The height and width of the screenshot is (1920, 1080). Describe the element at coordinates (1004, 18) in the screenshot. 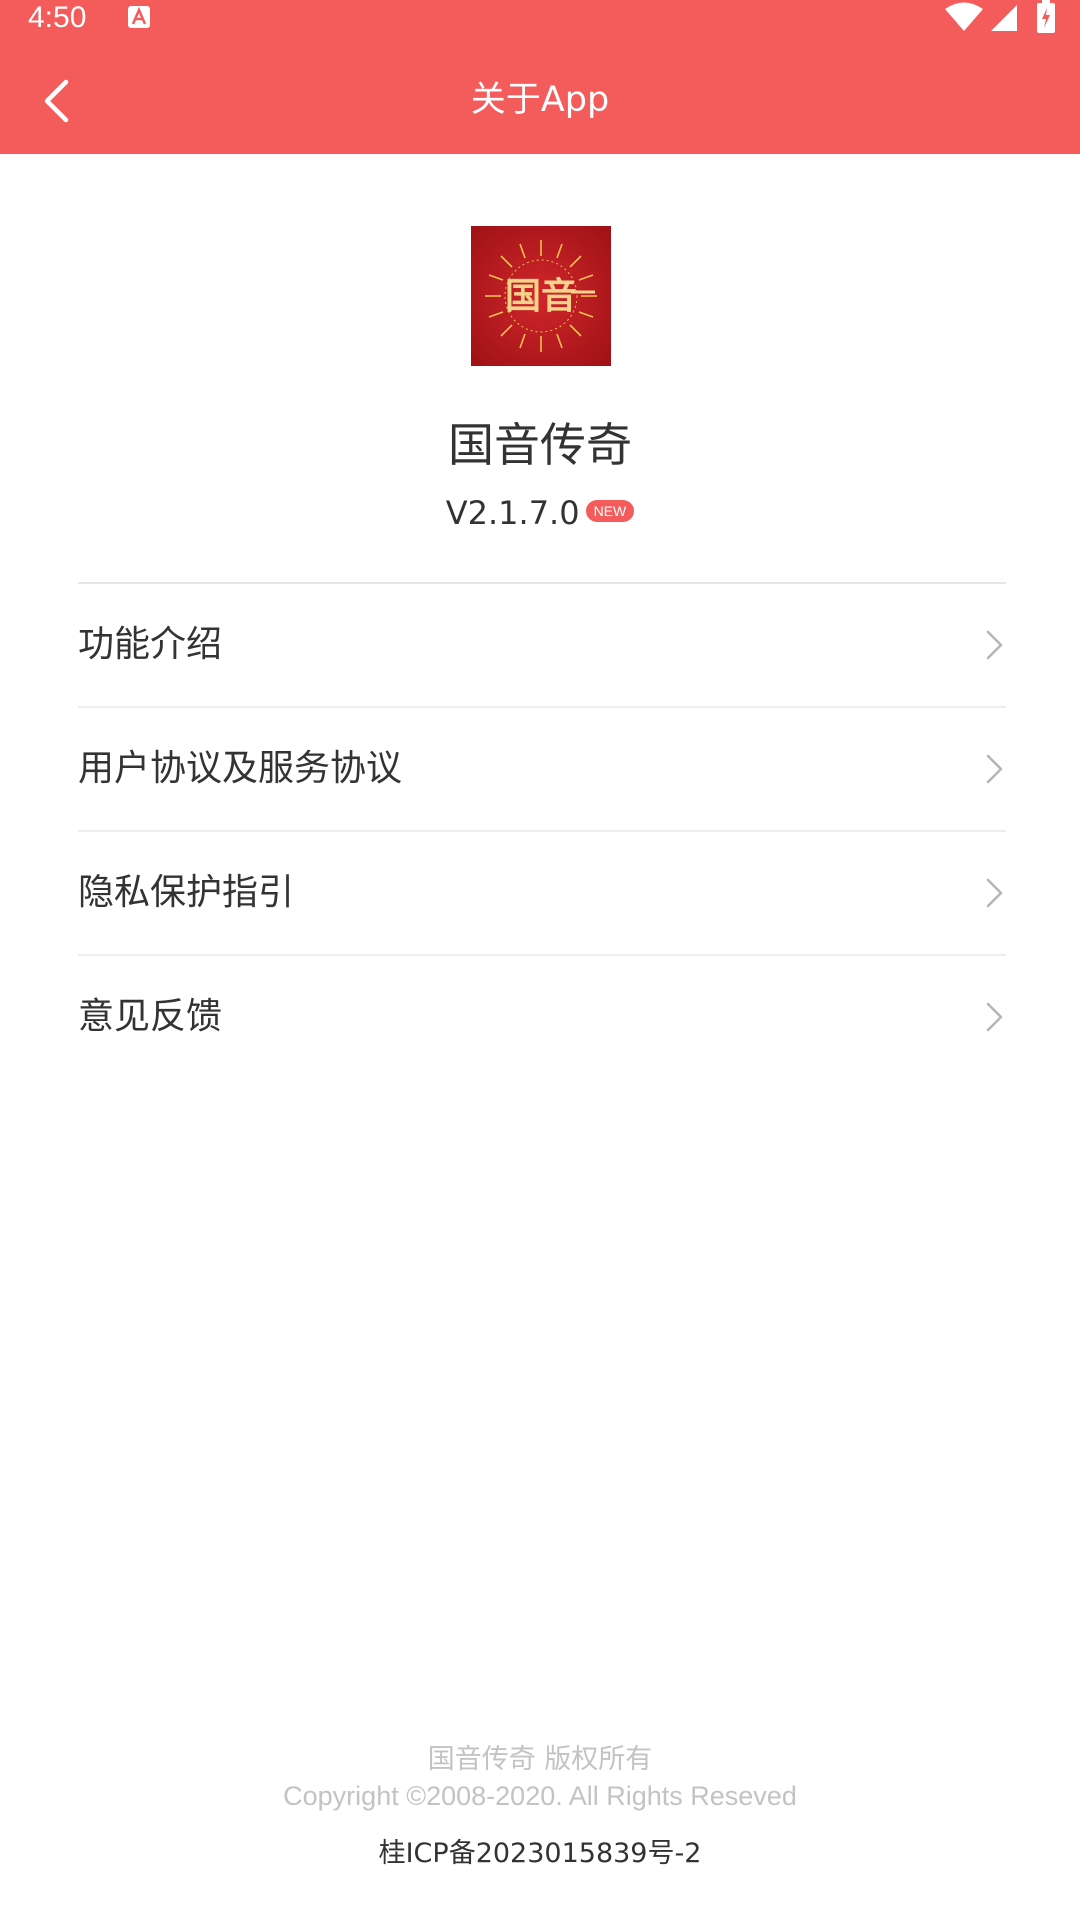

I see `signal-icon` at that location.